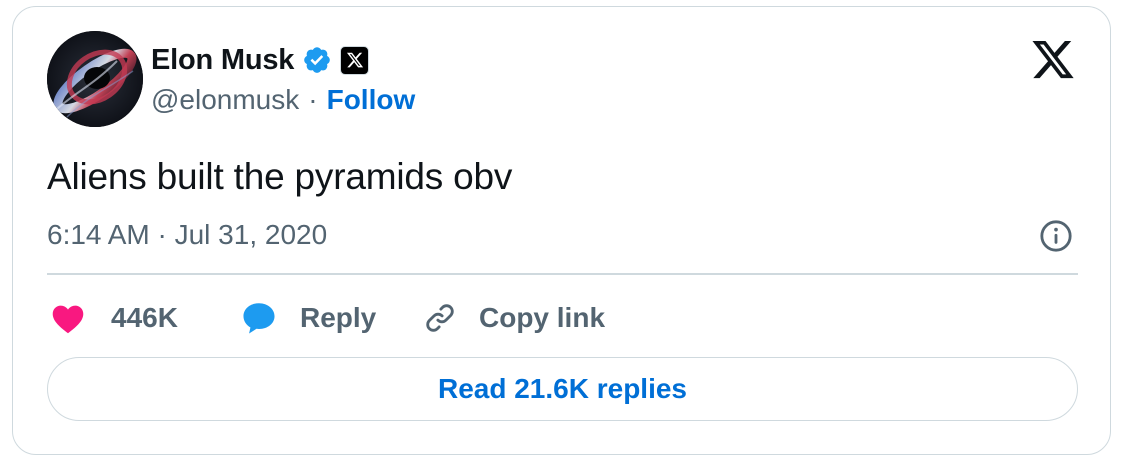 This screenshot has height=472, width=1124. I want to click on link-icon, so click(440, 318).